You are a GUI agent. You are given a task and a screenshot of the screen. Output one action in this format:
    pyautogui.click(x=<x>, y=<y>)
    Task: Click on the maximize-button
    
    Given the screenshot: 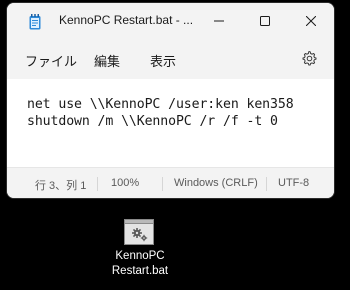 What is the action you would take?
    pyautogui.click(x=265, y=21)
    